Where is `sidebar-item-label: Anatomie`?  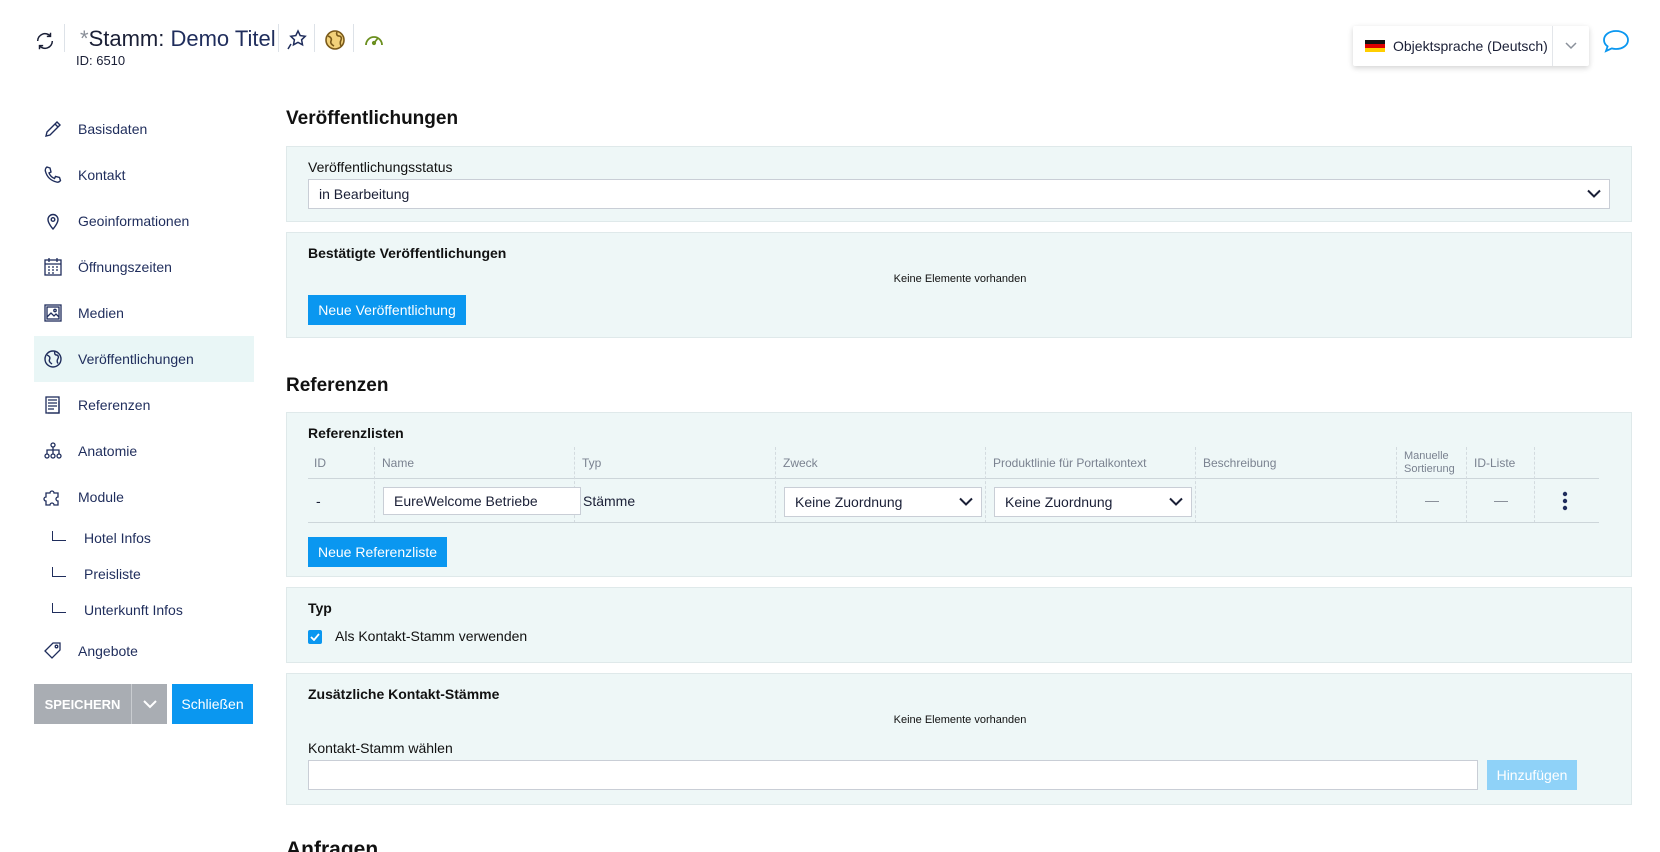 sidebar-item-label: Anatomie is located at coordinates (108, 451).